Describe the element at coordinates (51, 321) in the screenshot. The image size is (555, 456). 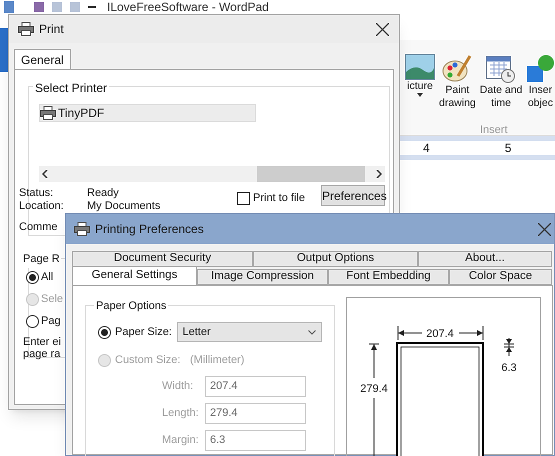
I see `radio-label: Pag` at that location.